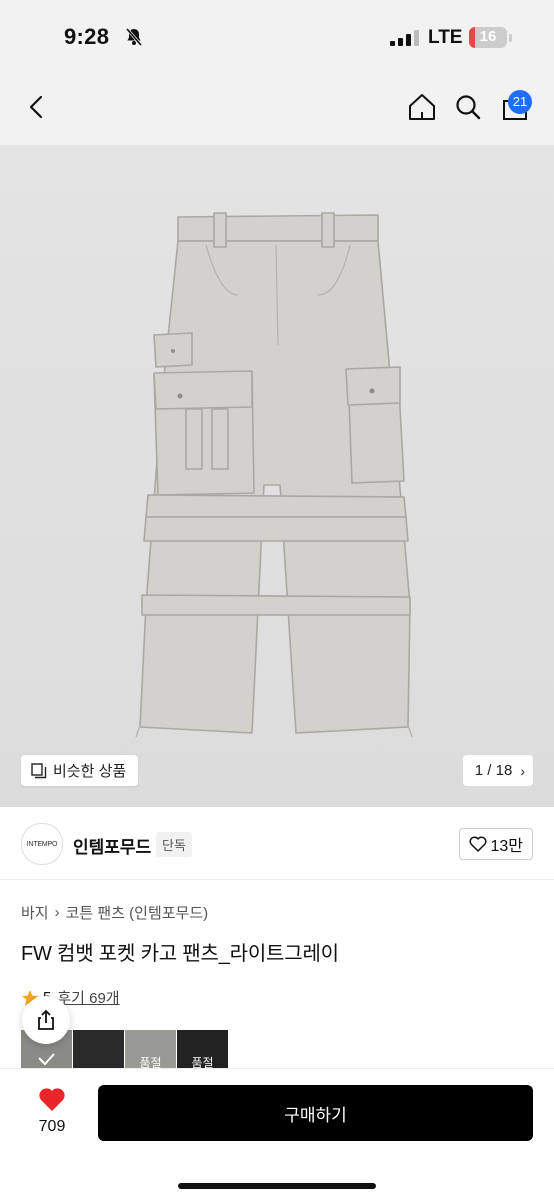 This screenshot has width=554, height=1201. I want to click on home-icon, so click(422, 107).